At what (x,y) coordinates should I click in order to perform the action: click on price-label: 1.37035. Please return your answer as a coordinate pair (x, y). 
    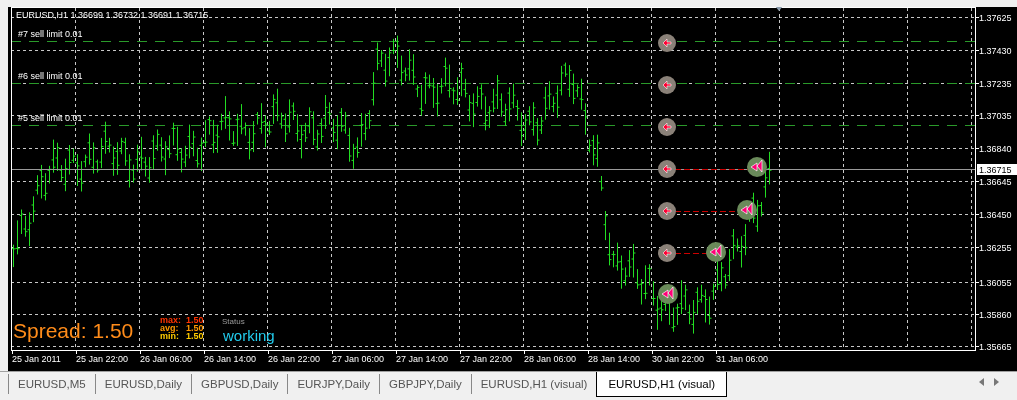
    Looking at the image, I should click on (995, 115).